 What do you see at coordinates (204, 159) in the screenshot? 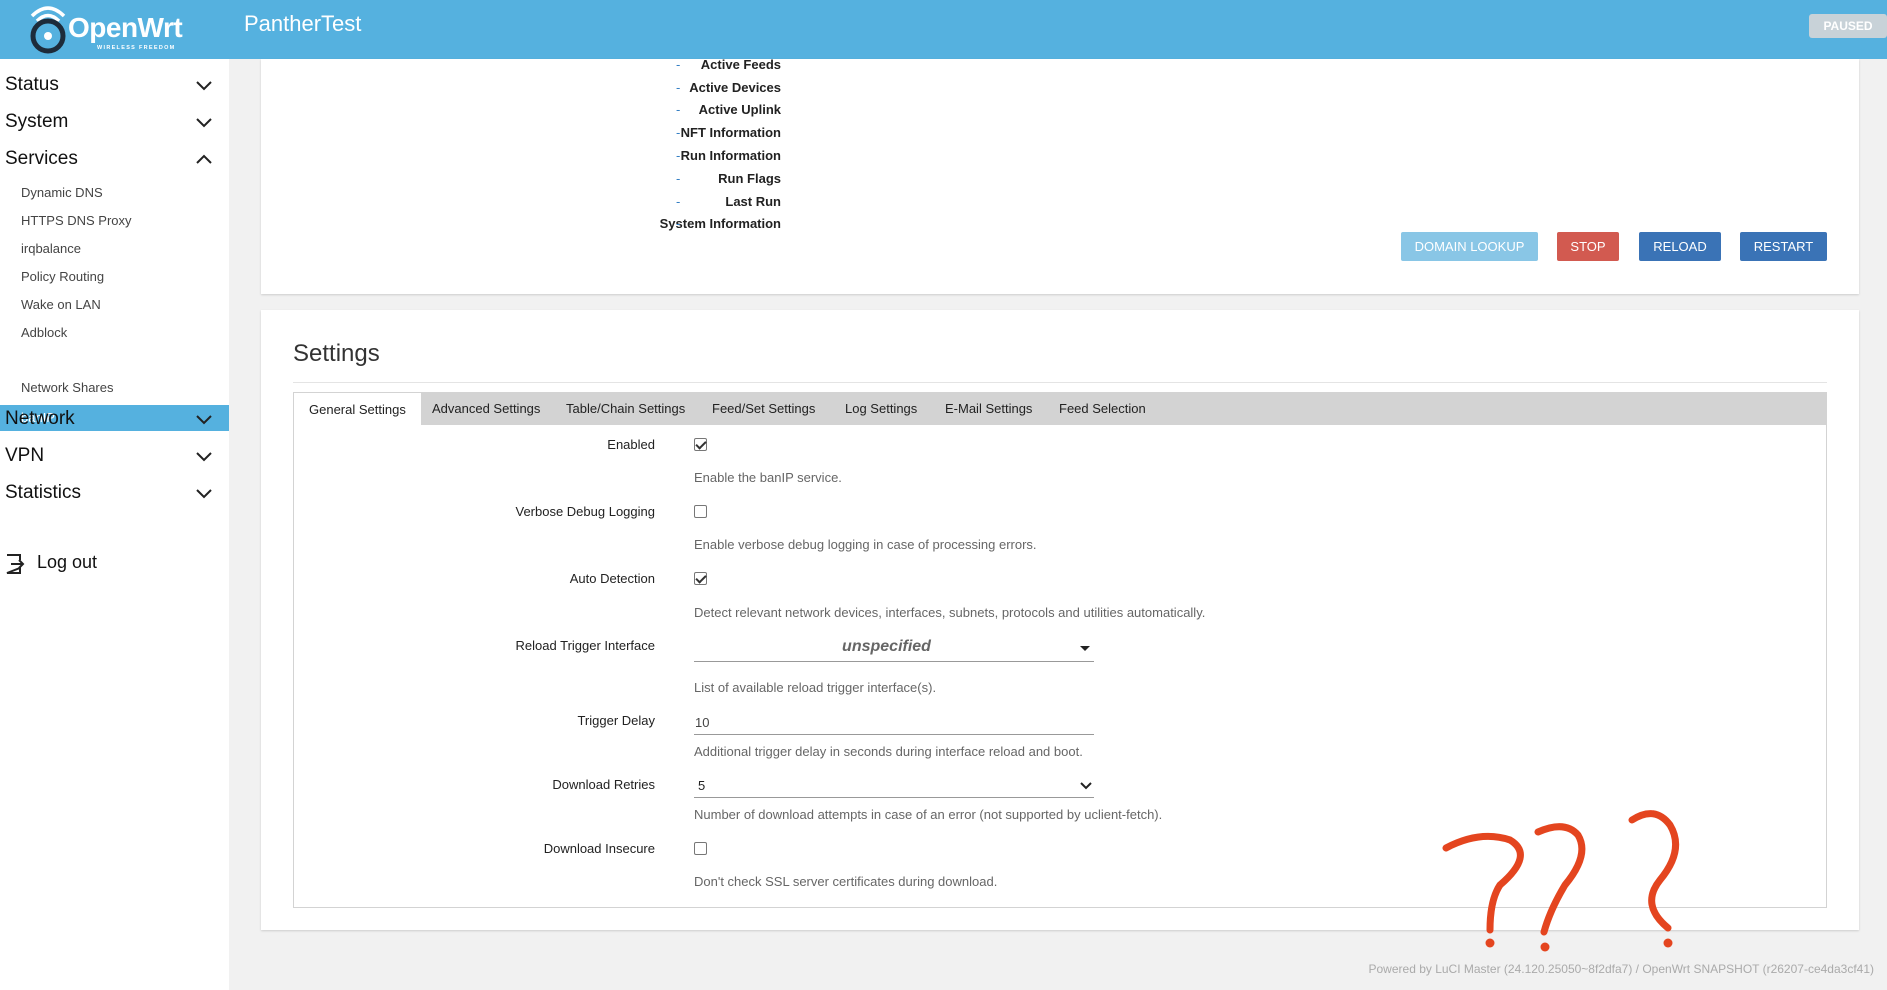
I see `chevron-up-icon` at bounding box center [204, 159].